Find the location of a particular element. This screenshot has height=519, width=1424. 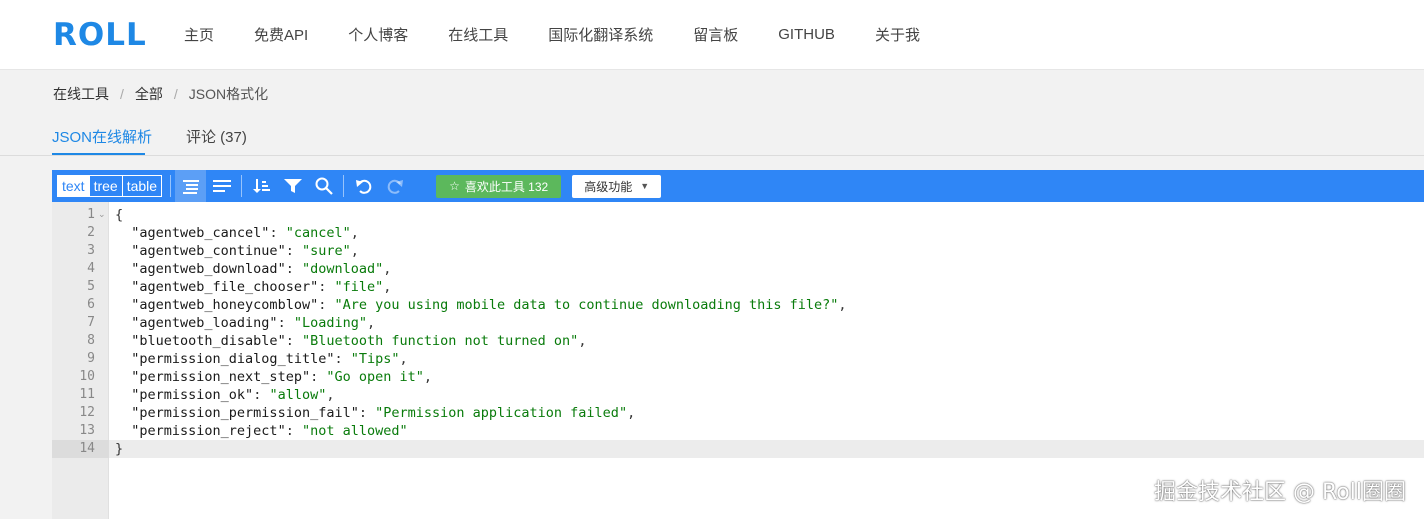

line-number: 3 is located at coordinates (91, 250).